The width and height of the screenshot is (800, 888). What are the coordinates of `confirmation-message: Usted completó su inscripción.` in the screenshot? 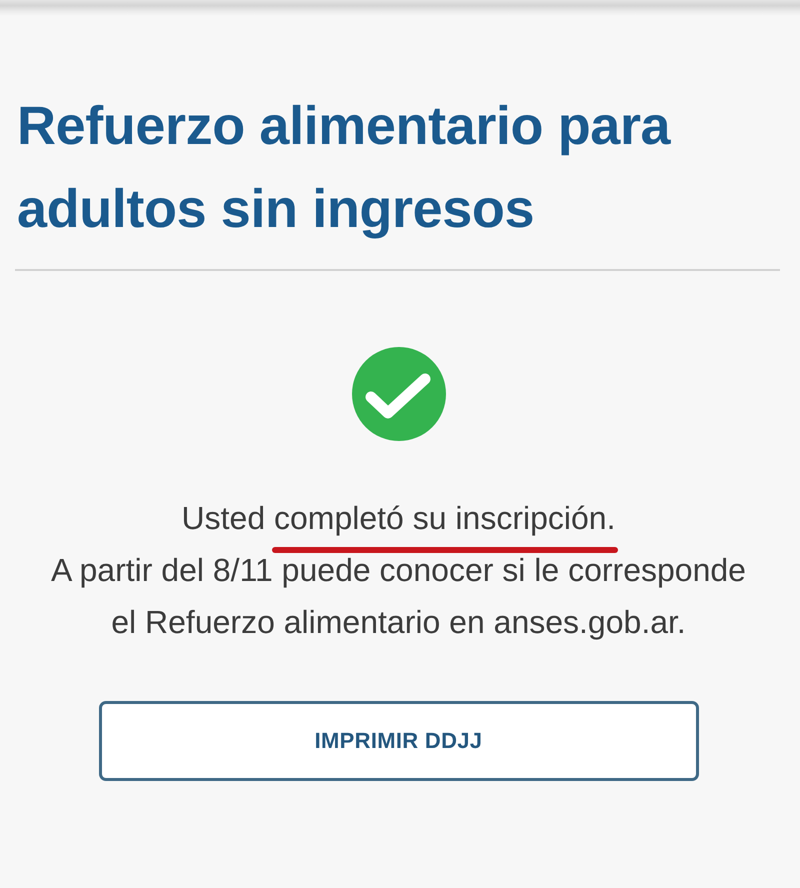 It's located at (399, 518).